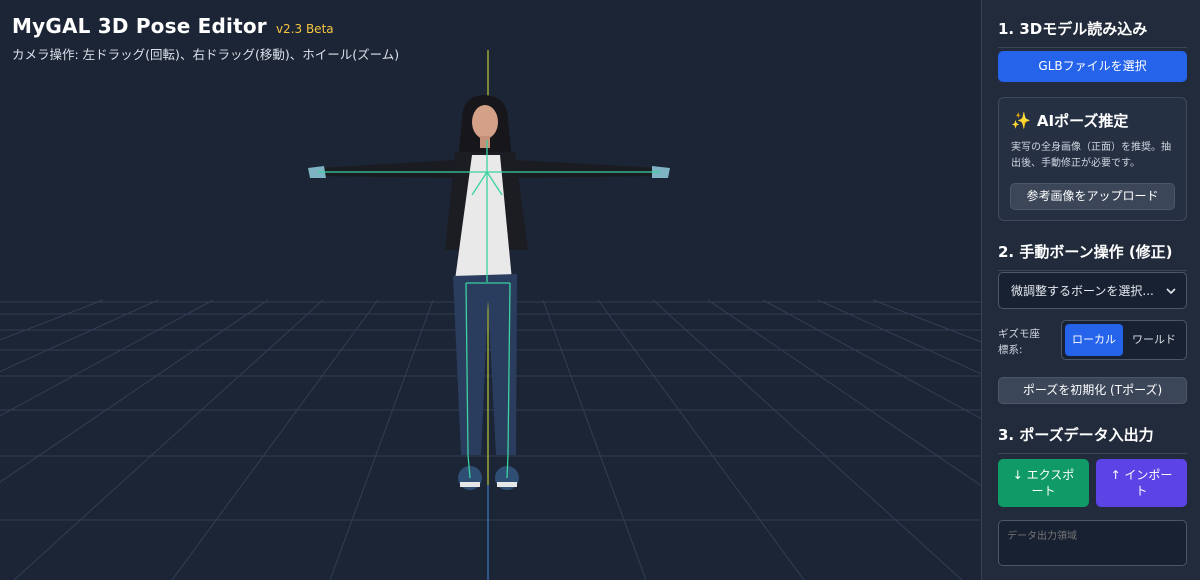  What do you see at coordinates (1019, 342) in the screenshot?
I see `gizmo-label: ギズモ座標系:` at bounding box center [1019, 342].